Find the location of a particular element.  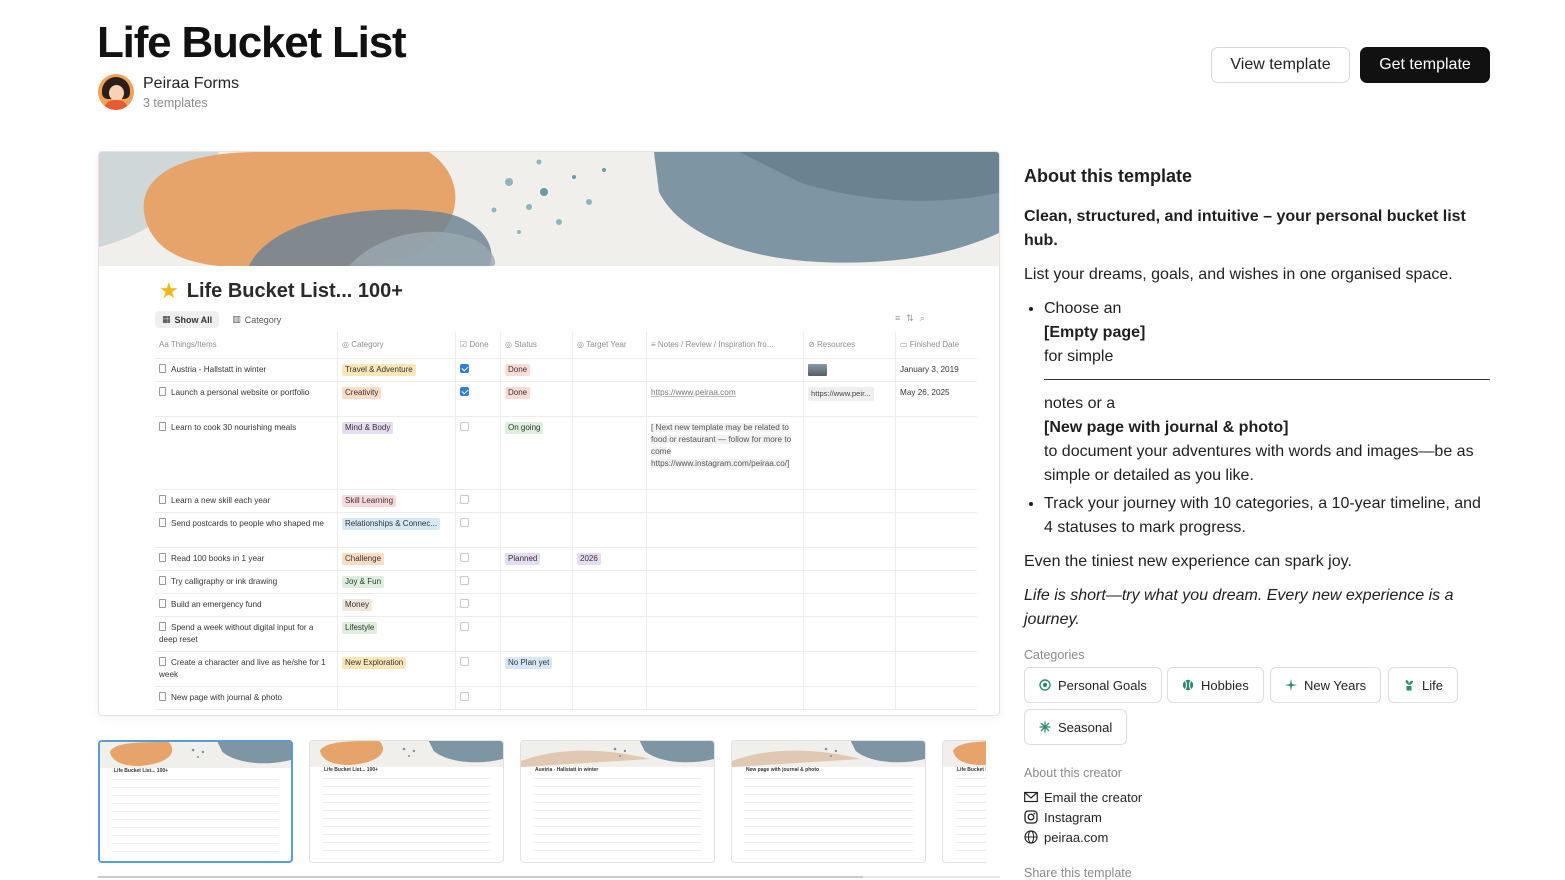

creator-links: Email the creator Instagram peiraa.com is located at coordinates (1083, 817).